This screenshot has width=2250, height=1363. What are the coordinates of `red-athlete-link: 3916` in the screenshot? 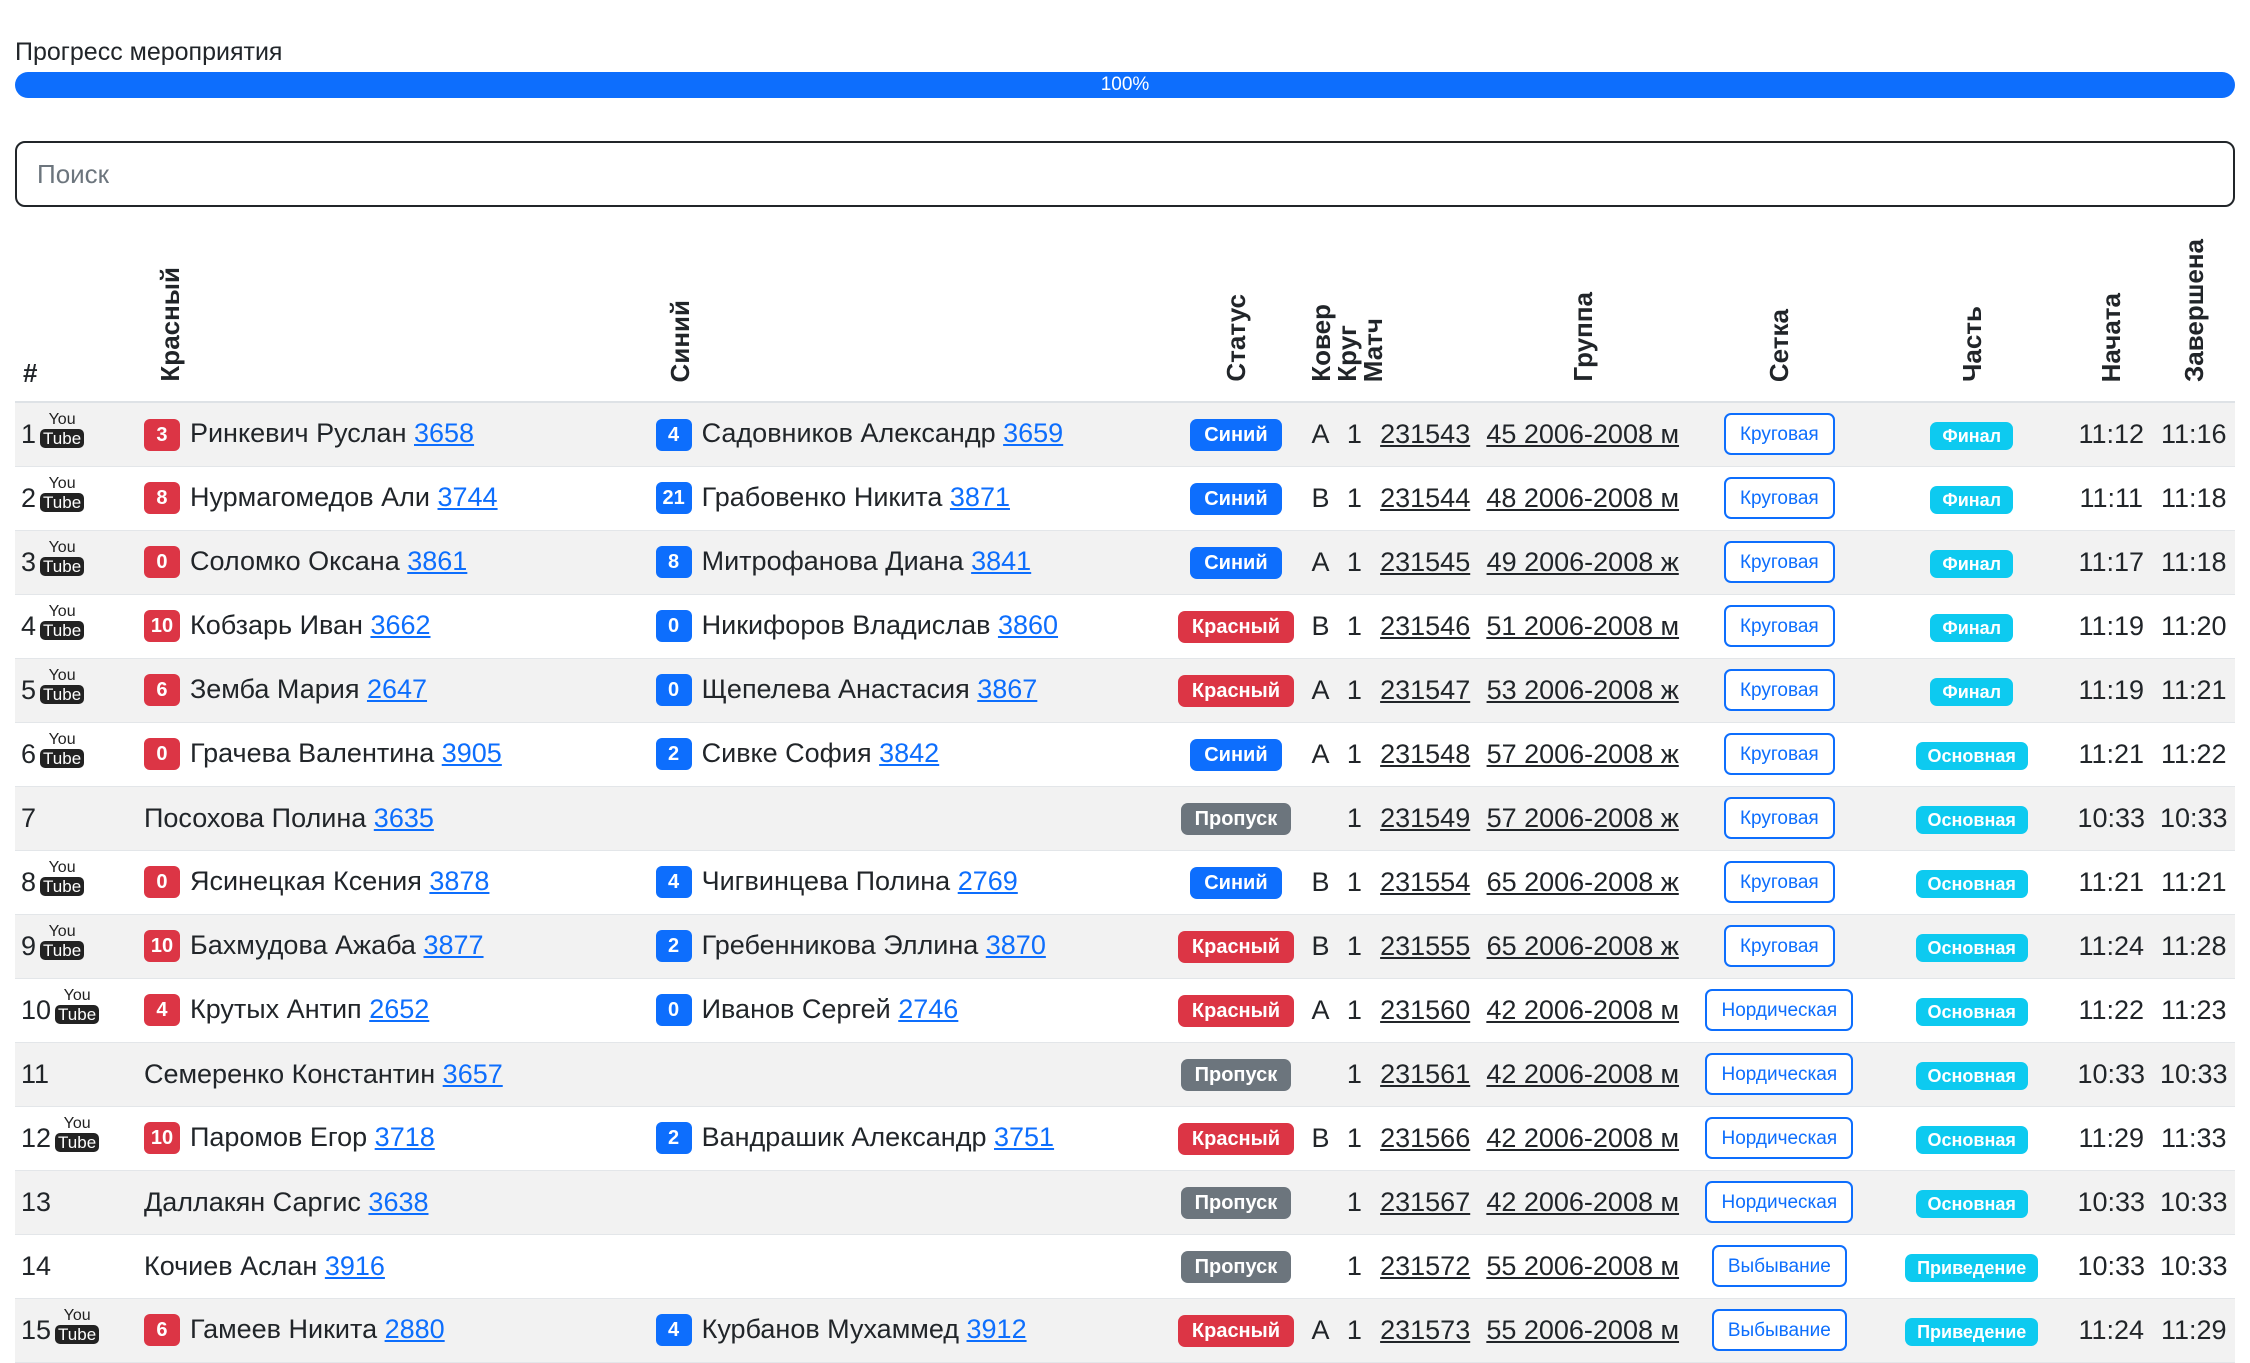 It's located at (355, 1266).